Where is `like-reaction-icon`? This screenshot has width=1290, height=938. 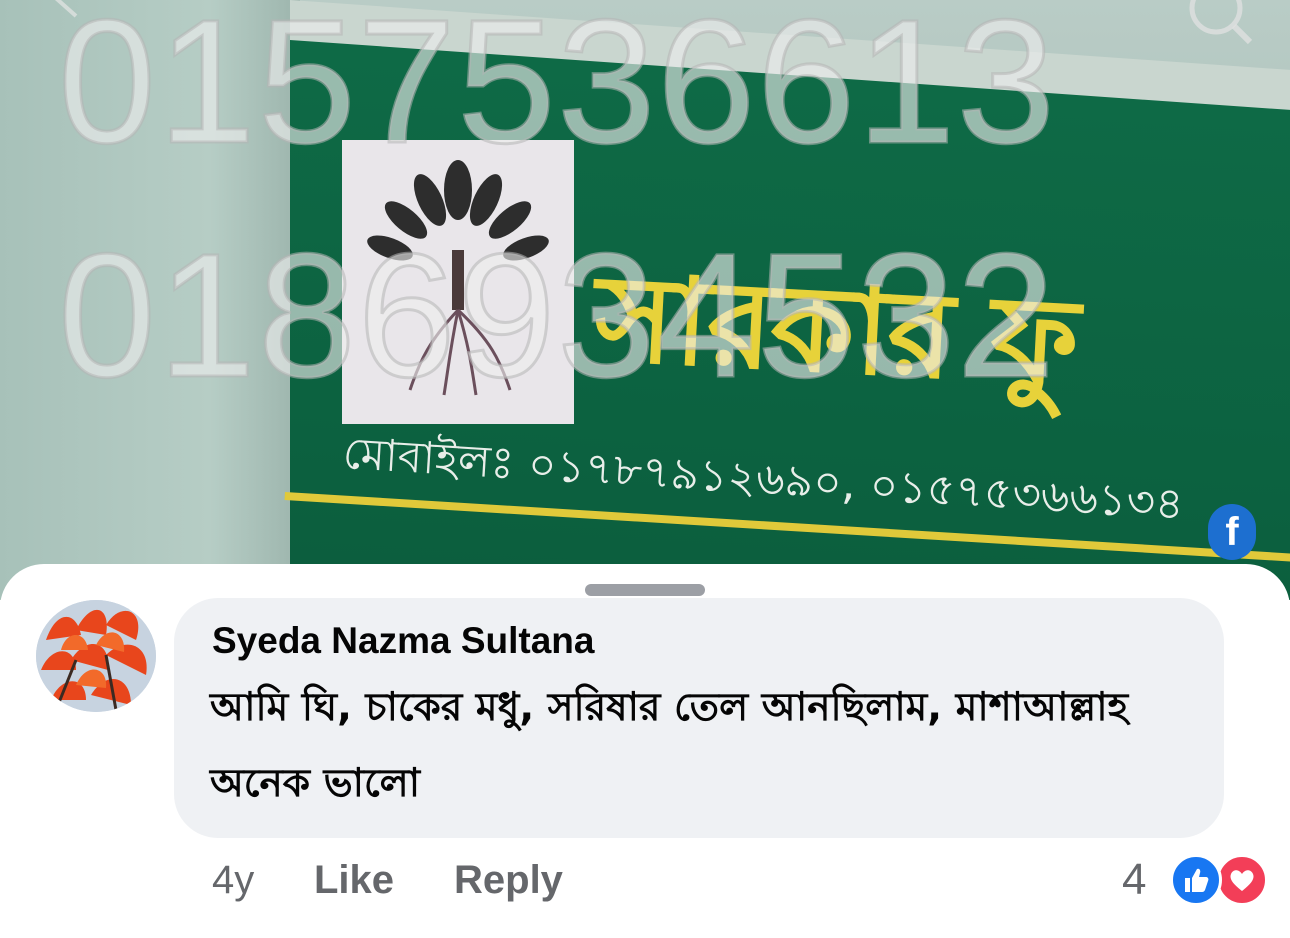
like-reaction-icon is located at coordinates (1196, 880).